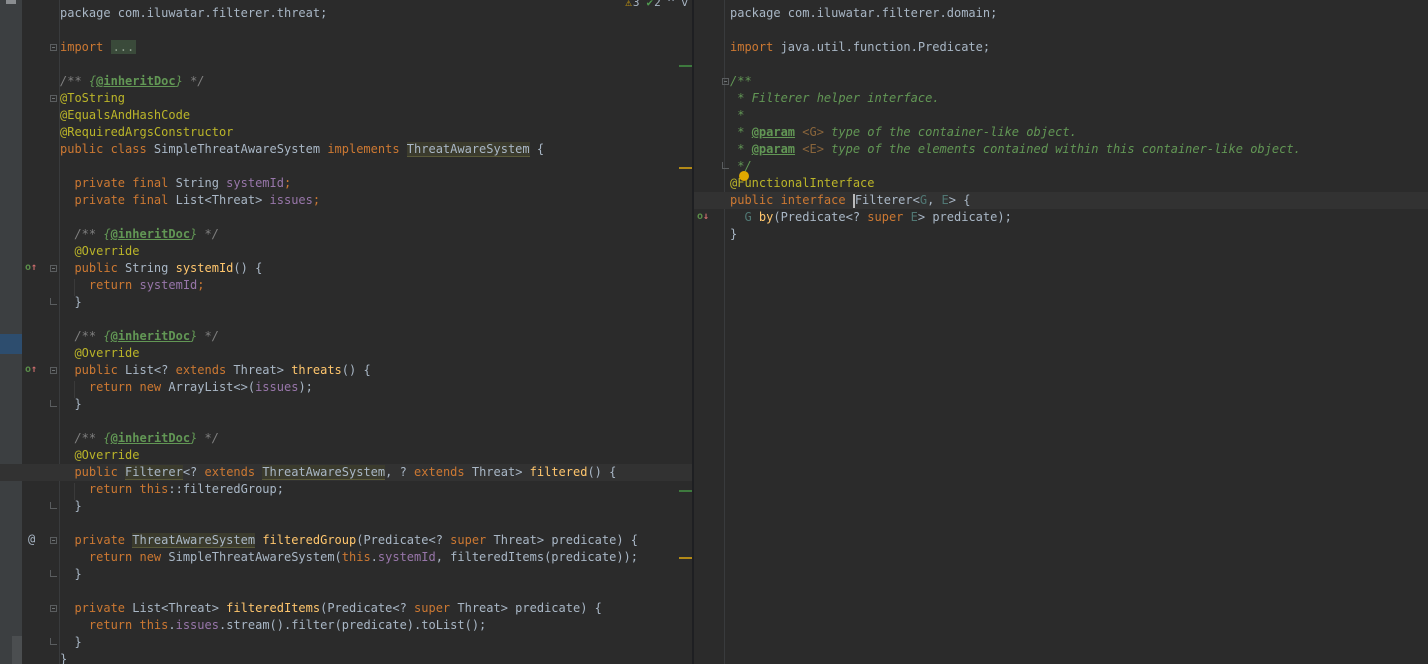 This screenshot has height=664, width=1428. What do you see at coordinates (1079, 115) in the screenshot?
I see `code-line: *` at bounding box center [1079, 115].